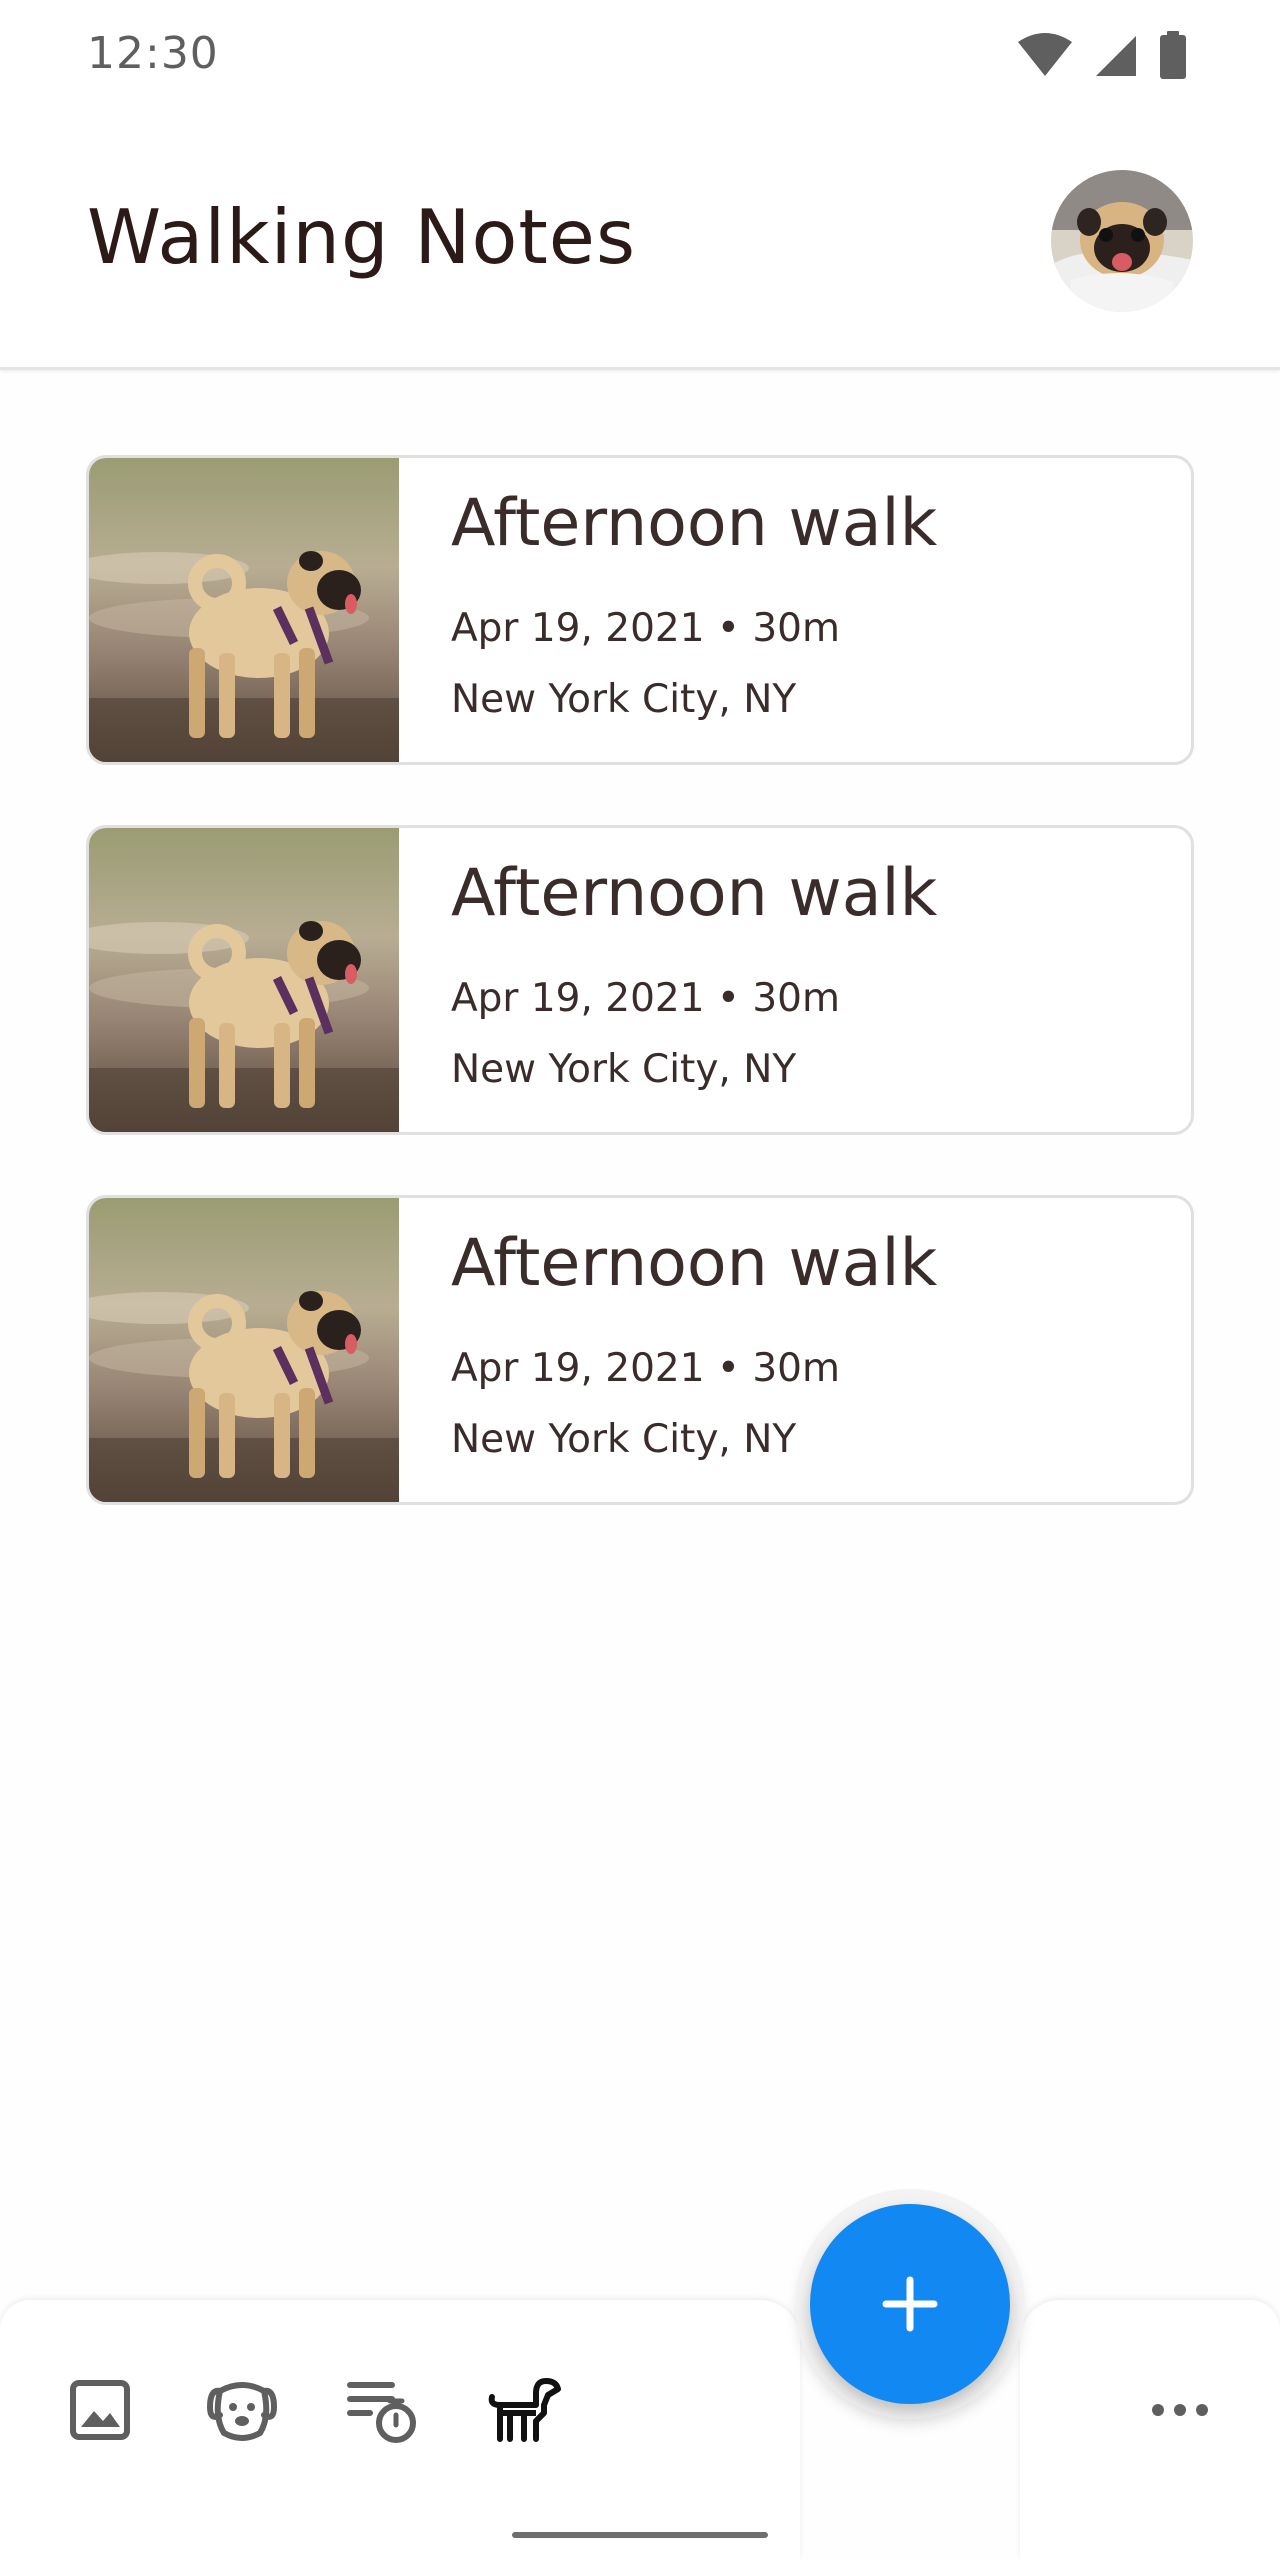 The width and height of the screenshot is (1280, 2560). I want to click on pug-avatar-image, so click(1122, 241).